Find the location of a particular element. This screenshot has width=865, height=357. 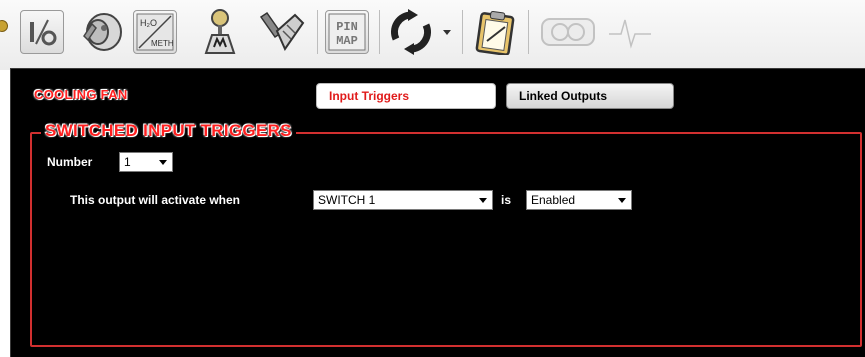

waveform-icon is located at coordinates (630, 32).